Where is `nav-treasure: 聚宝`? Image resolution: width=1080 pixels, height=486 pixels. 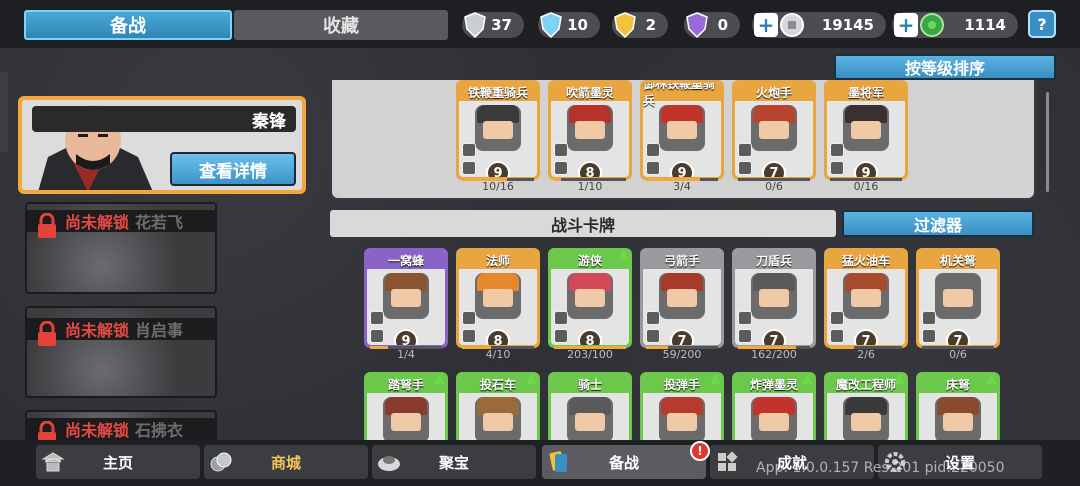 nav-treasure: 聚宝 is located at coordinates (454, 462).